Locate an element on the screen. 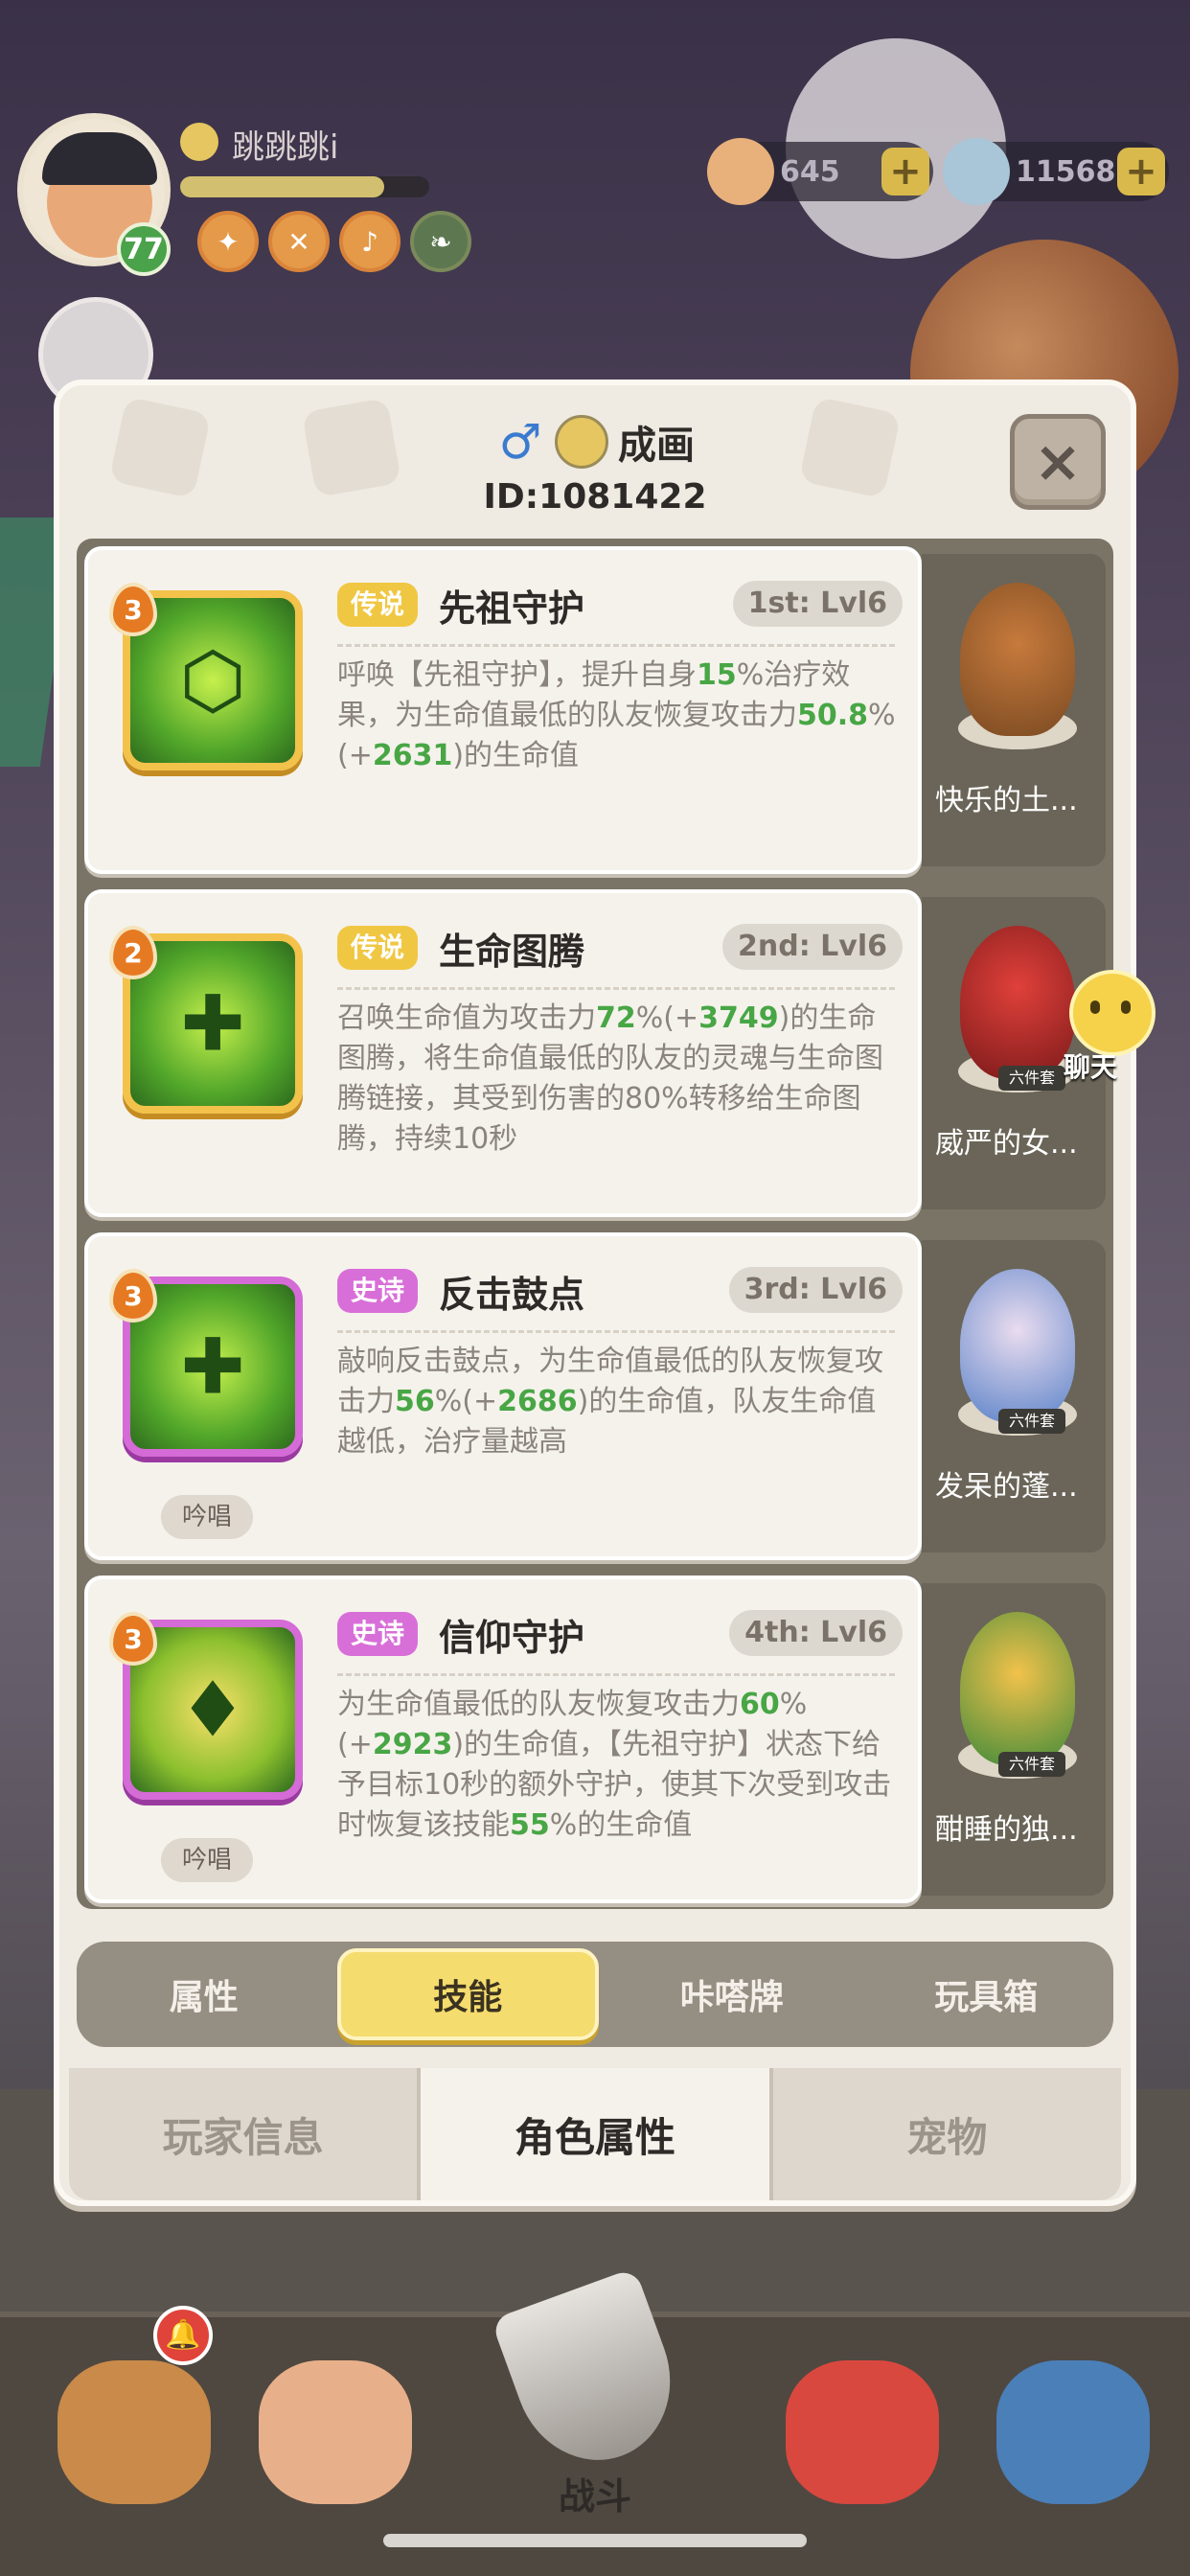 The height and width of the screenshot is (2576, 1190). tab-cards: 咔嗒牌 is located at coordinates (732, 1995).